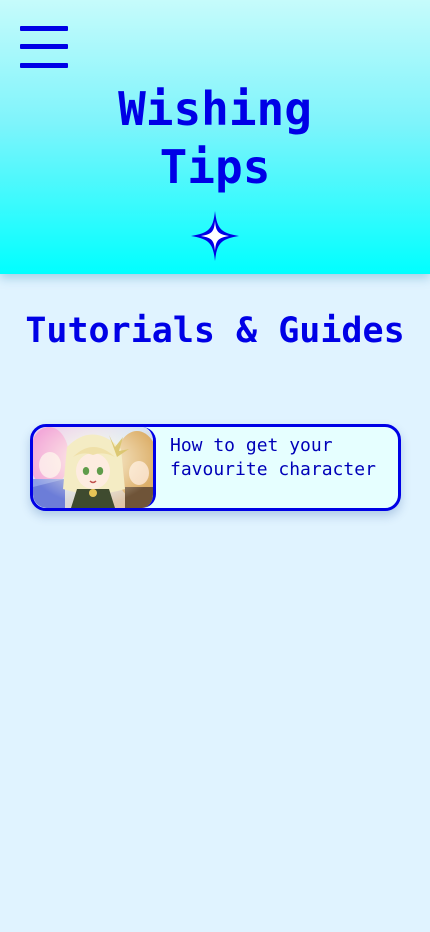 The height and width of the screenshot is (932, 430). I want to click on site-title: Wishing Tips, so click(215, 138).